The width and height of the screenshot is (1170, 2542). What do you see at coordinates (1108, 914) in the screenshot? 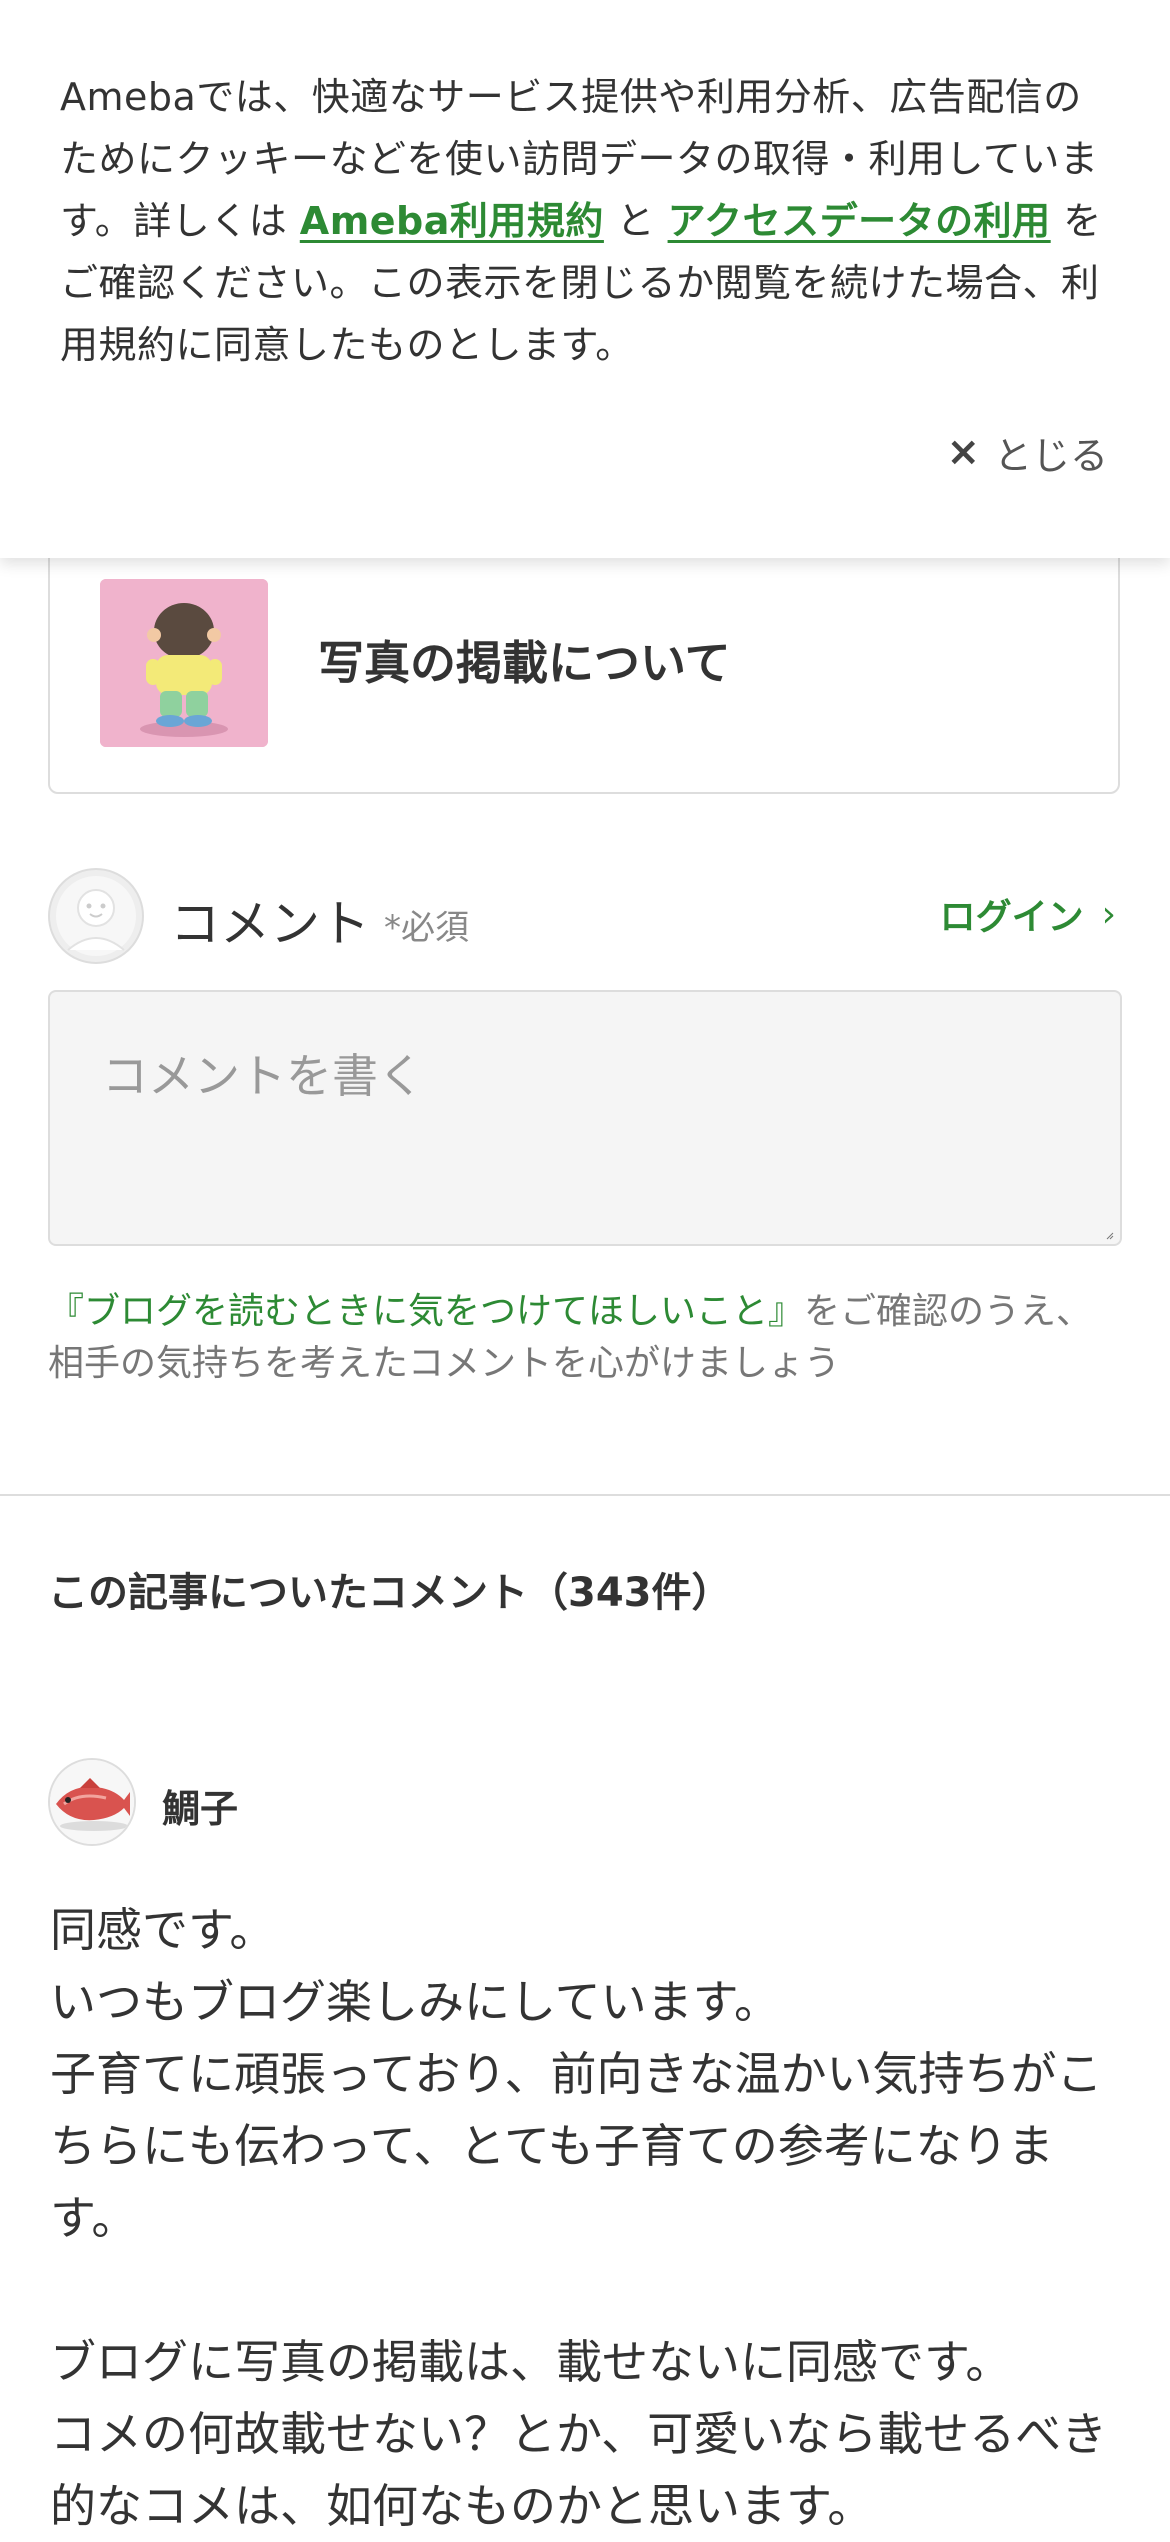
I see `chevron-right-icon: ›` at bounding box center [1108, 914].